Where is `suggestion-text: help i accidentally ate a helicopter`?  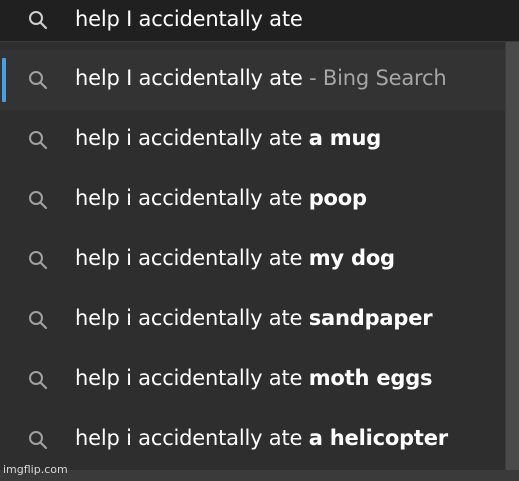
suggestion-text: help i accidentally ate a helicopter is located at coordinates (261, 438).